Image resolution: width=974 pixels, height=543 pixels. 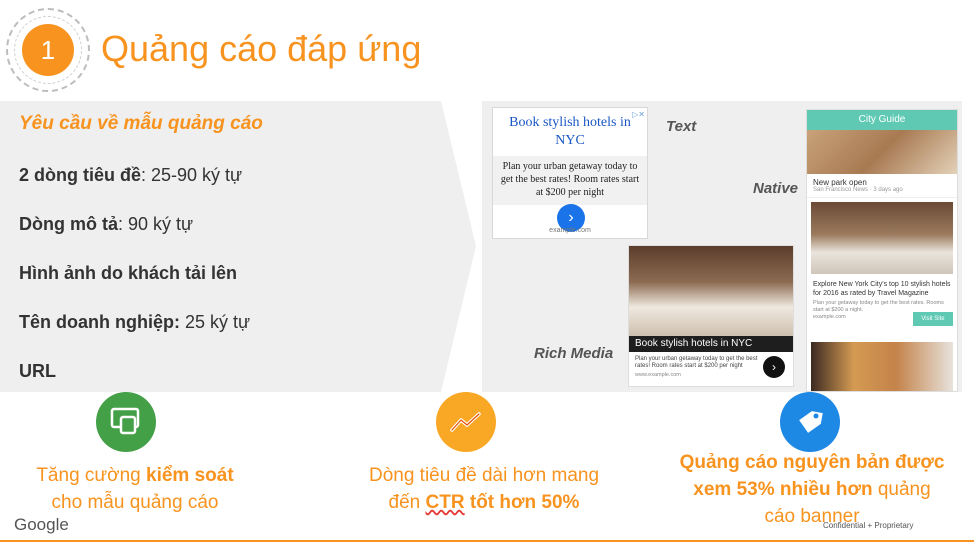 I want to click on section-number: 1, so click(x=48, y=49).